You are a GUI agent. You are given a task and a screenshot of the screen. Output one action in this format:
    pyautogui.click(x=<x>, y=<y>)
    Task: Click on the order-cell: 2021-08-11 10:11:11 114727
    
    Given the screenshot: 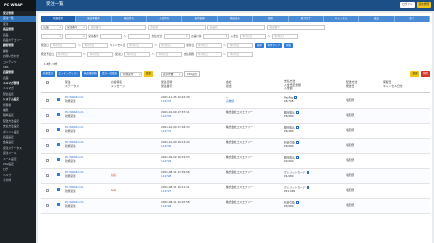 What is the action you would take?
    pyautogui.click(x=175, y=189)
    